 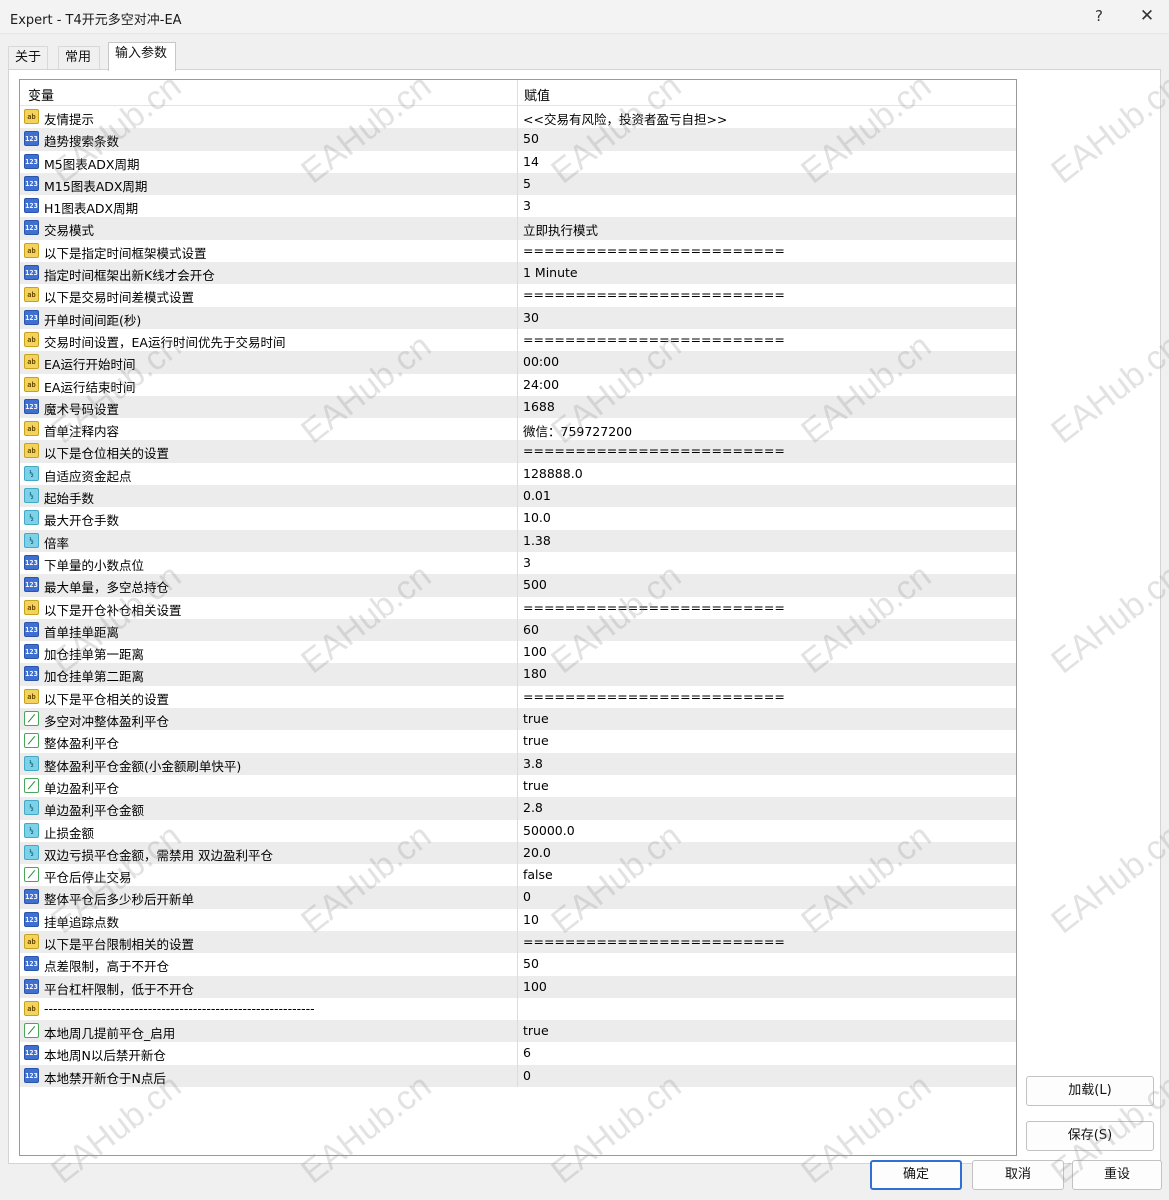 What do you see at coordinates (518, 362) in the screenshot?
I see `table-row: ab EA运行开始时间 00:00` at bounding box center [518, 362].